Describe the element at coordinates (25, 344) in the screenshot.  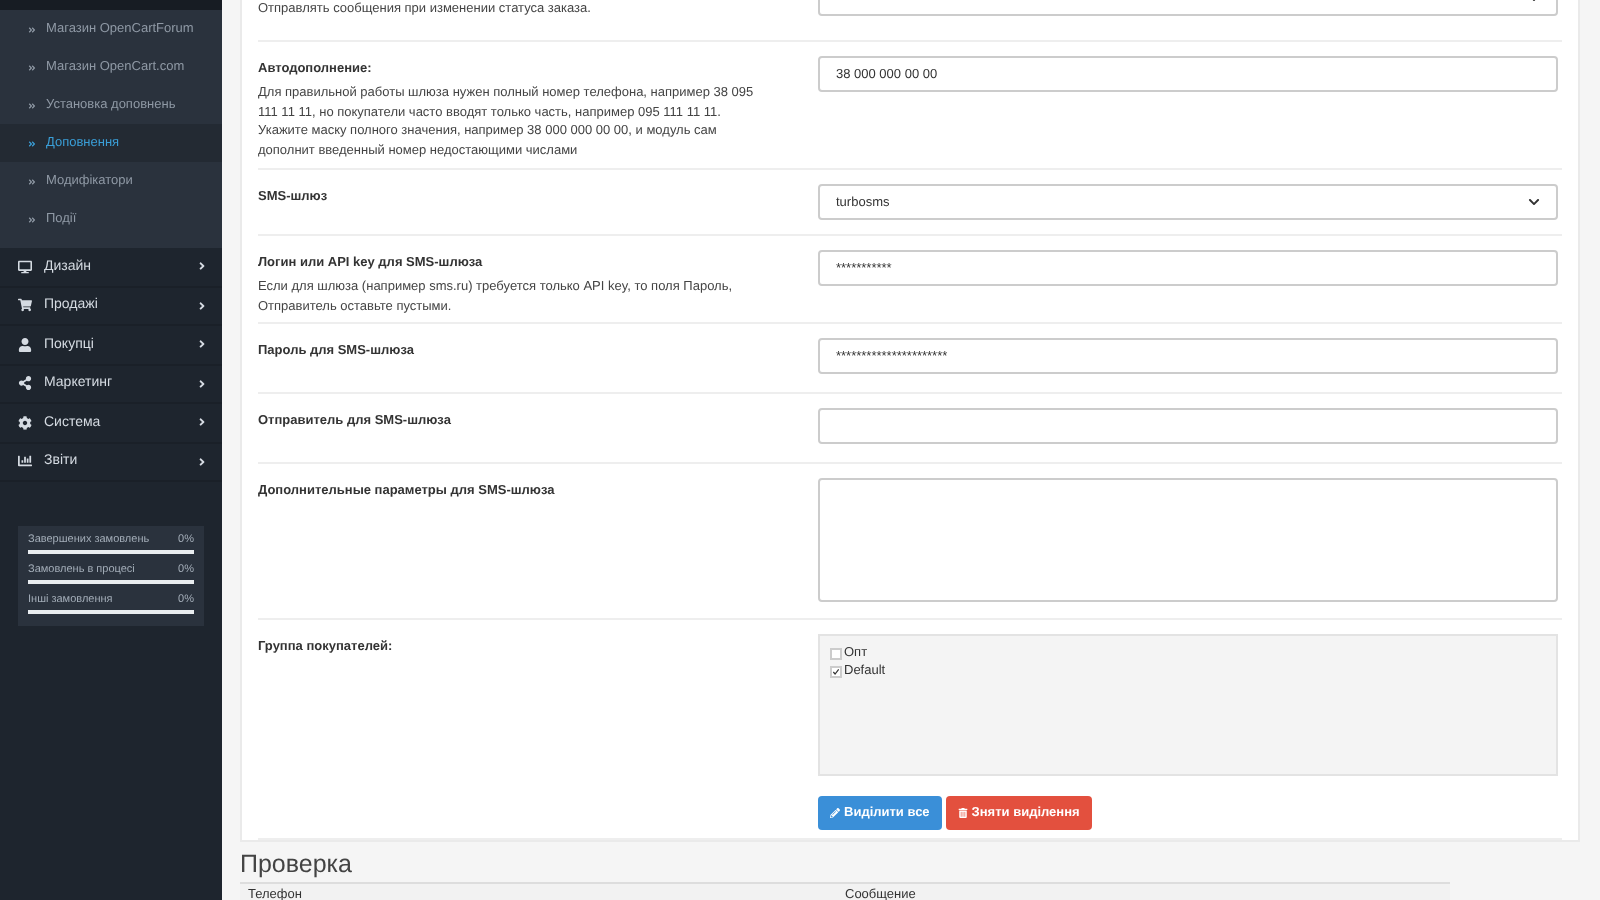
I see `user-icon` at that location.